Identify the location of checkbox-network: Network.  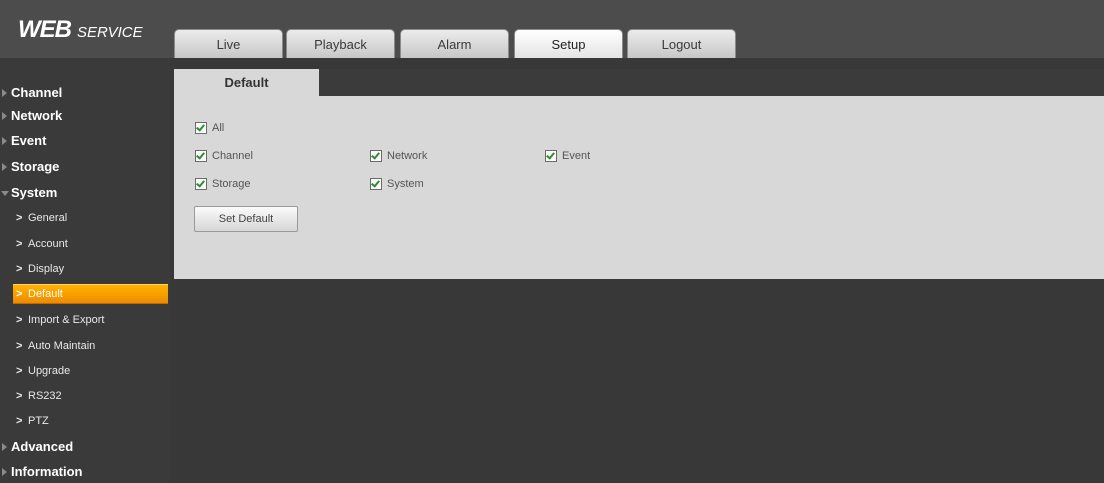
(398, 156).